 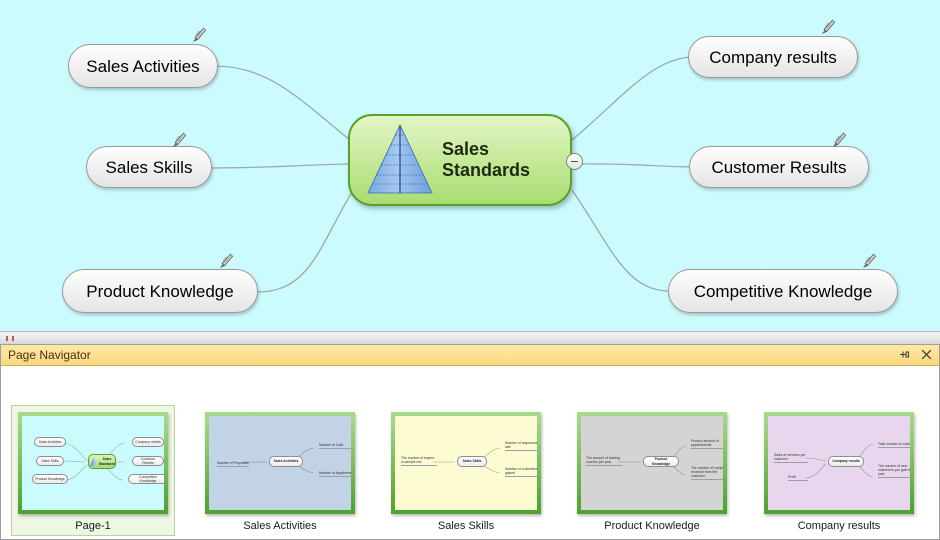 What do you see at coordinates (148, 461) in the screenshot?
I see `thumbnail-branch-node: Customer Results` at bounding box center [148, 461].